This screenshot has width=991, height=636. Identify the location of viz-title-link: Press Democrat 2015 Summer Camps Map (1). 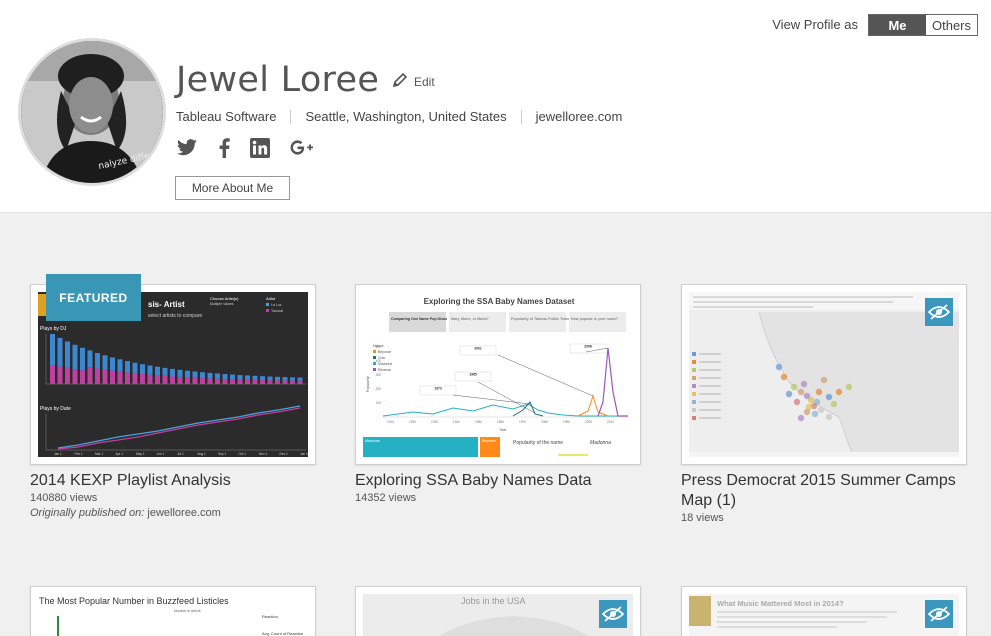
(824, 491).